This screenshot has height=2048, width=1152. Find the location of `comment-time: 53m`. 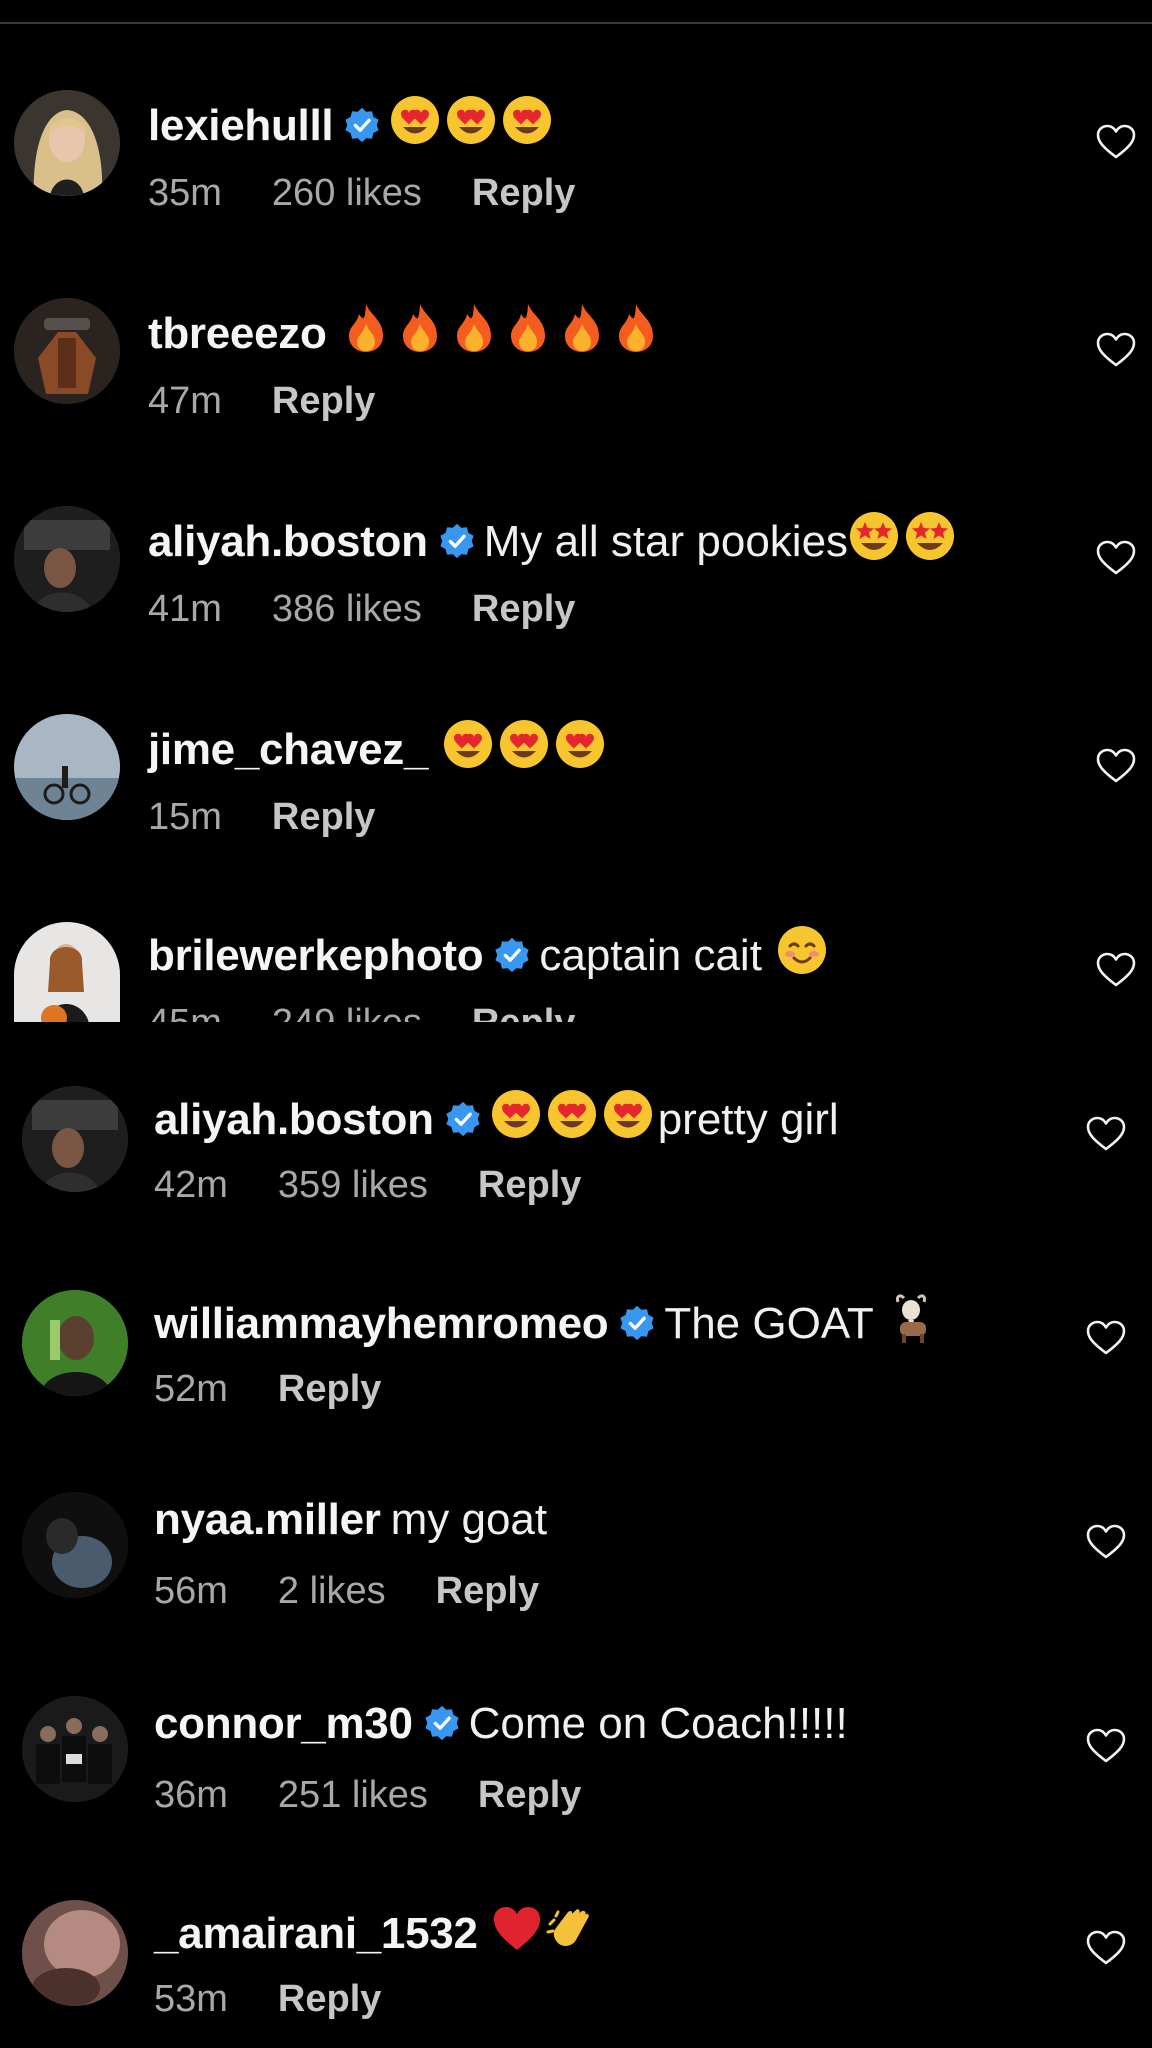

comment-time: 53m is located at coordinates (191, 1999).